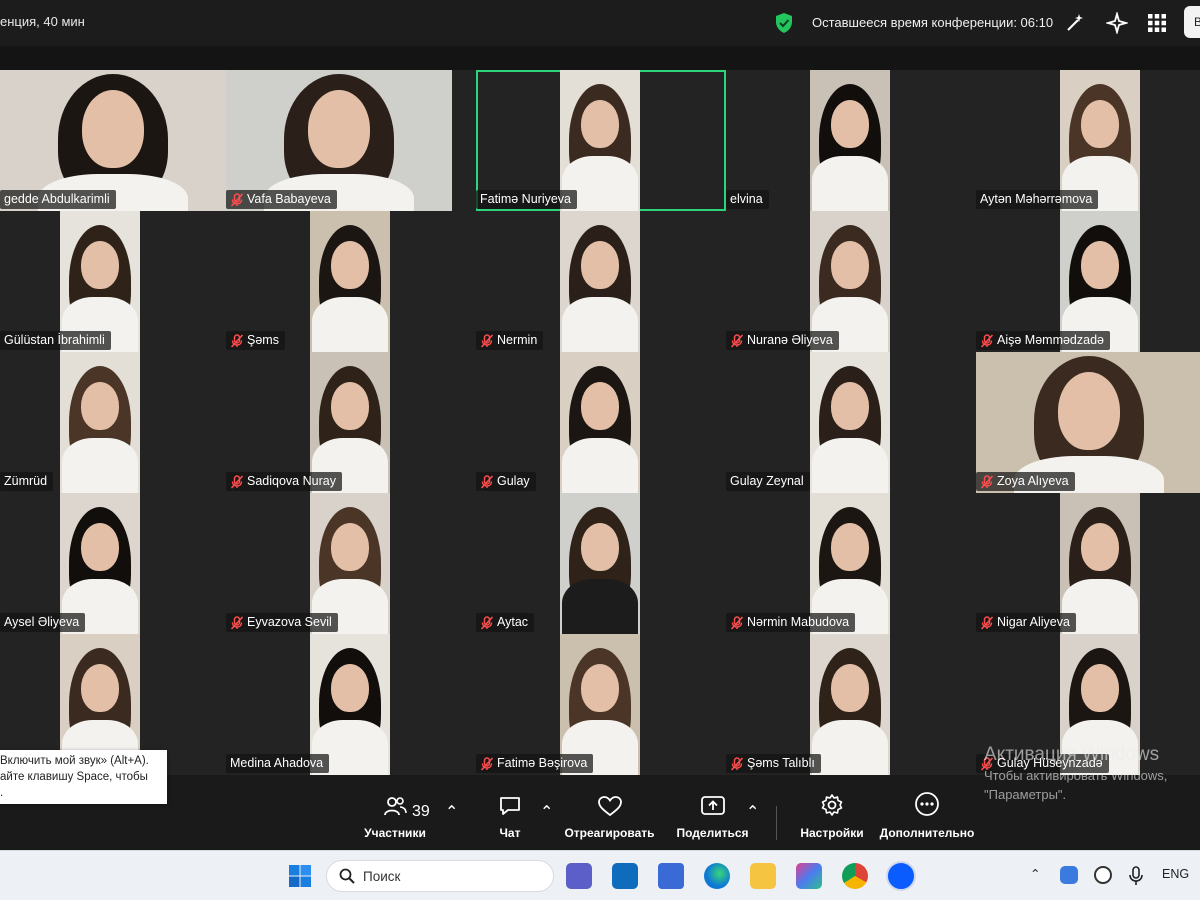 The height and width of the screenshot is (900, 1200). I want to click on participant-tile: Zümrüd, so click(125, 422).